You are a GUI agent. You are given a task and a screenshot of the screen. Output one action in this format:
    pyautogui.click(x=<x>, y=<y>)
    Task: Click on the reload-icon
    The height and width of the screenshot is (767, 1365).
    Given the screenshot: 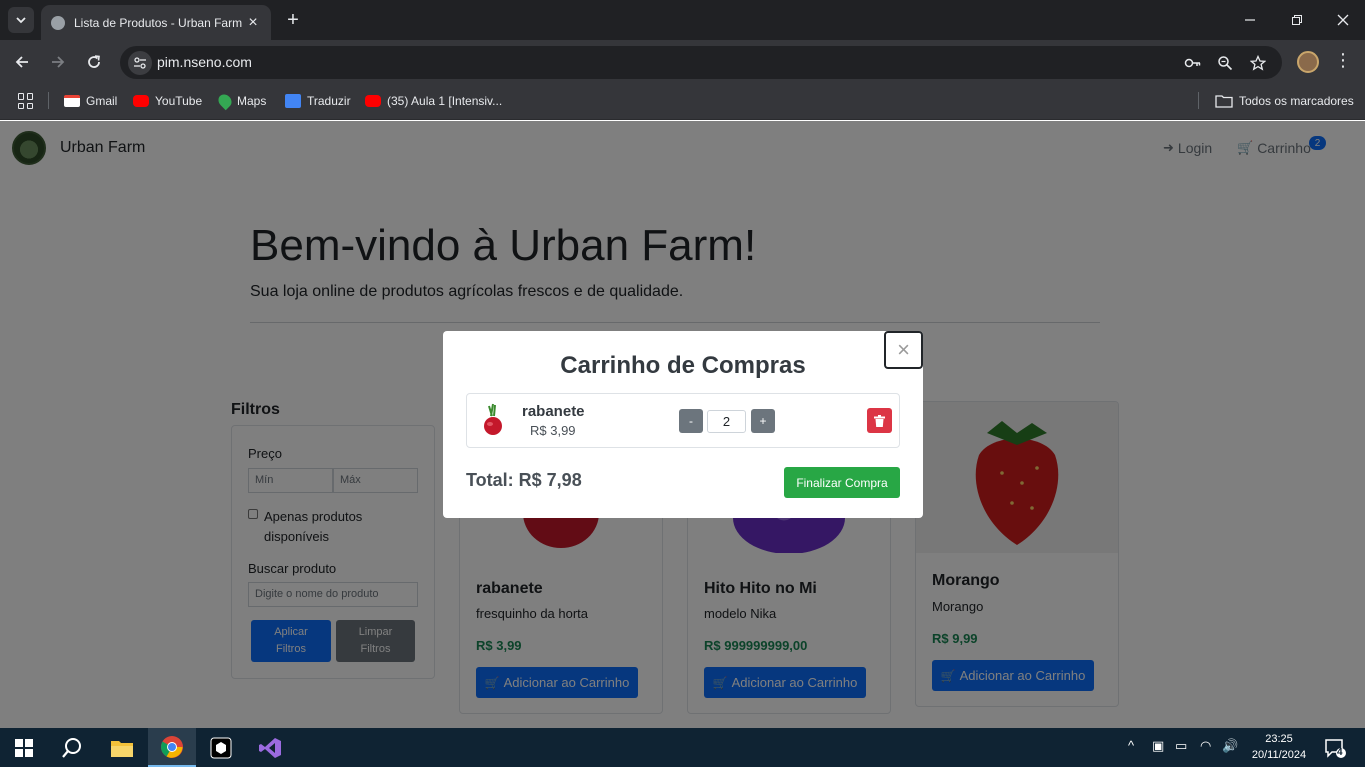 What is the action you would take?
    pyautogui.click(x=94, y=61)
    